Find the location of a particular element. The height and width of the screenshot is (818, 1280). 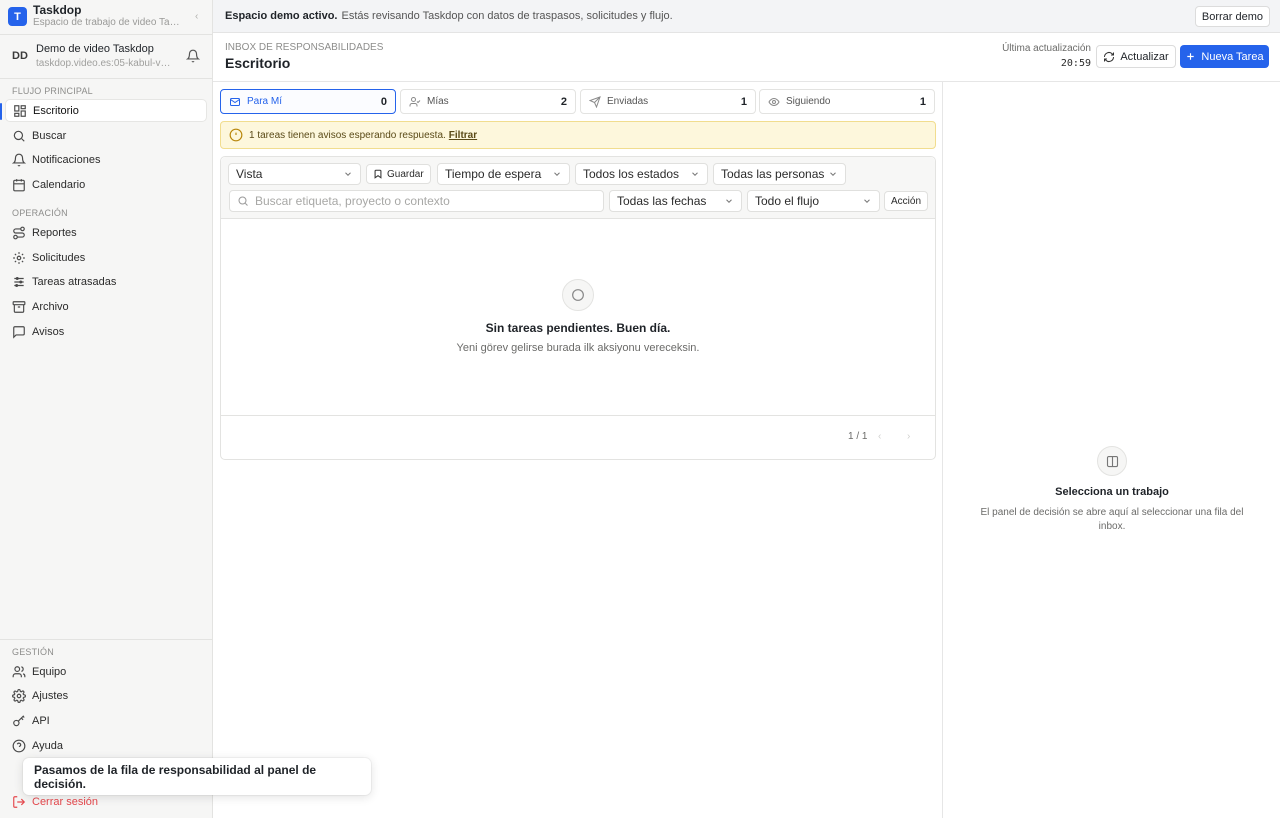

people-select: Todas las personas is located at coordinates (779, 174).